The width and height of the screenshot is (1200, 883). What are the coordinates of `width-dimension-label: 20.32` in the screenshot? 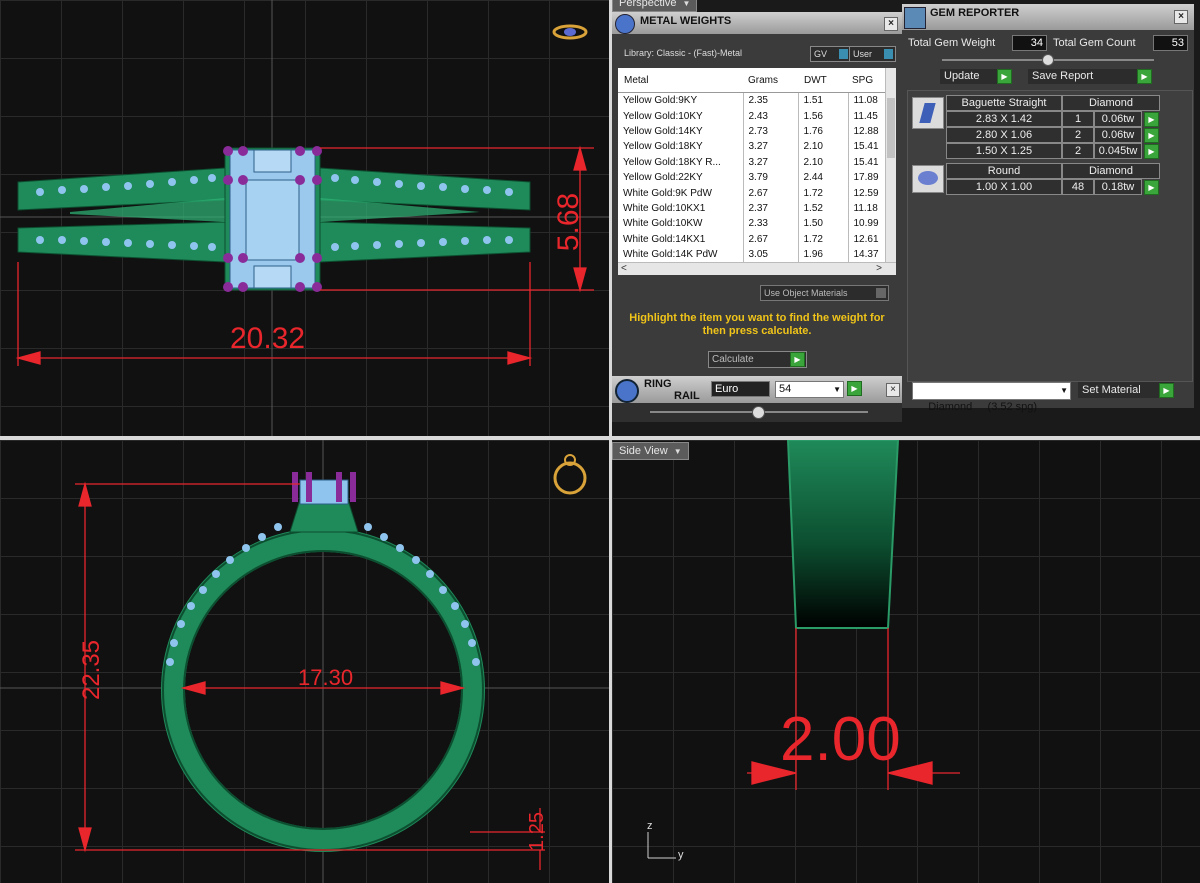 It's located at (268, 338).